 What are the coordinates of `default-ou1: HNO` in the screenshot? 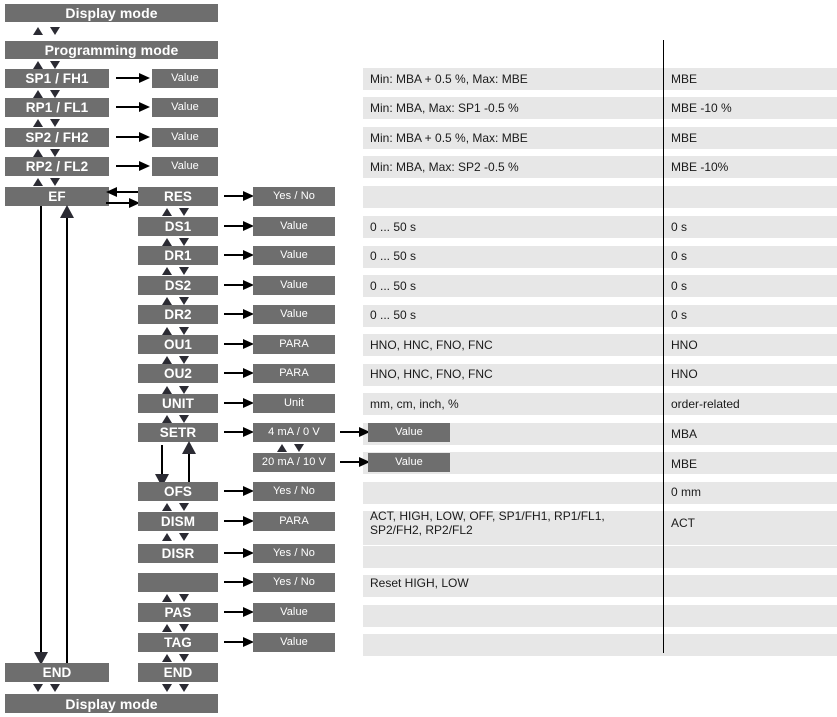 It's located at (684, 345).